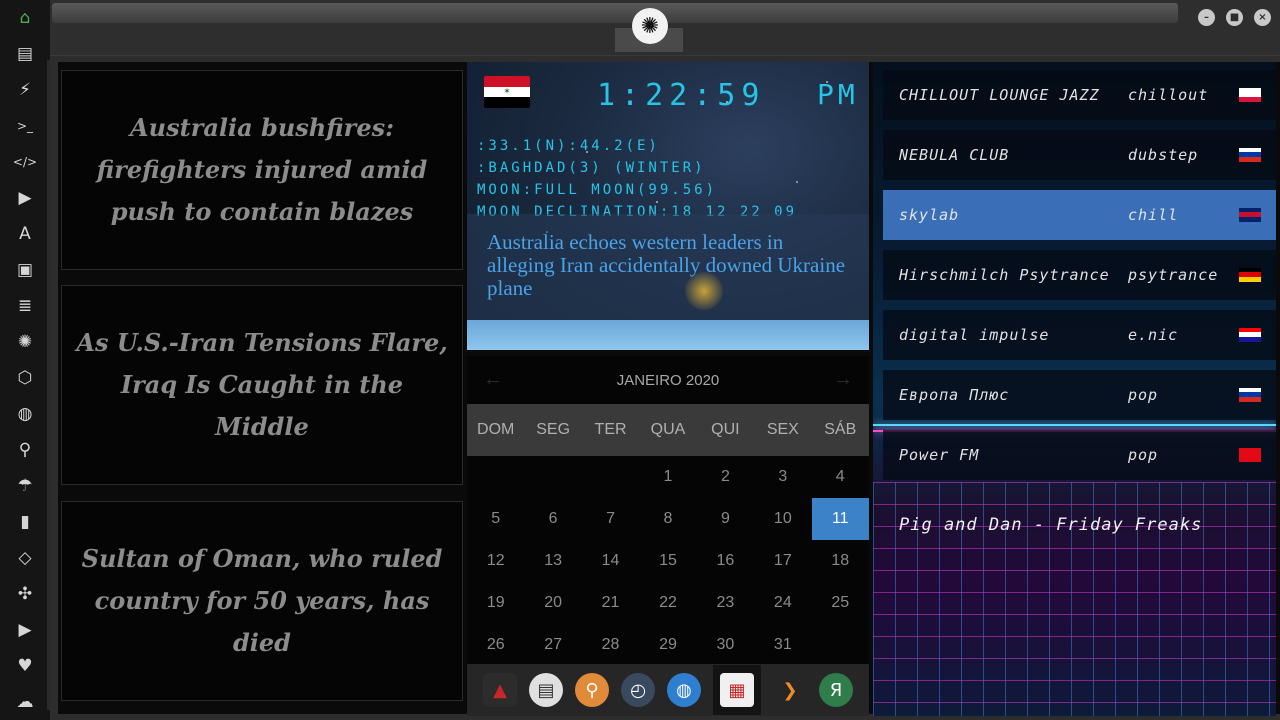  I want to click on calendar-day: 30, so click(725, 645).